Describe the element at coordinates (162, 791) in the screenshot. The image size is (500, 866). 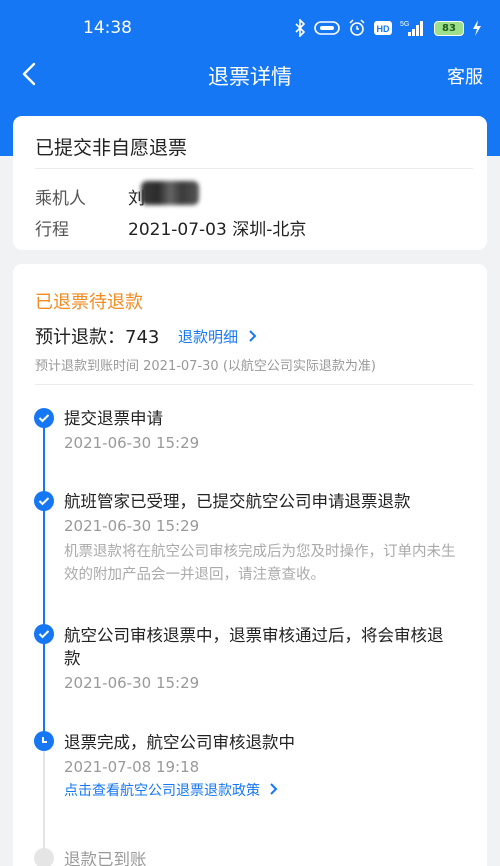
I see `refund-policy-label: 点击查看航空公司退票退款政策` at that location.